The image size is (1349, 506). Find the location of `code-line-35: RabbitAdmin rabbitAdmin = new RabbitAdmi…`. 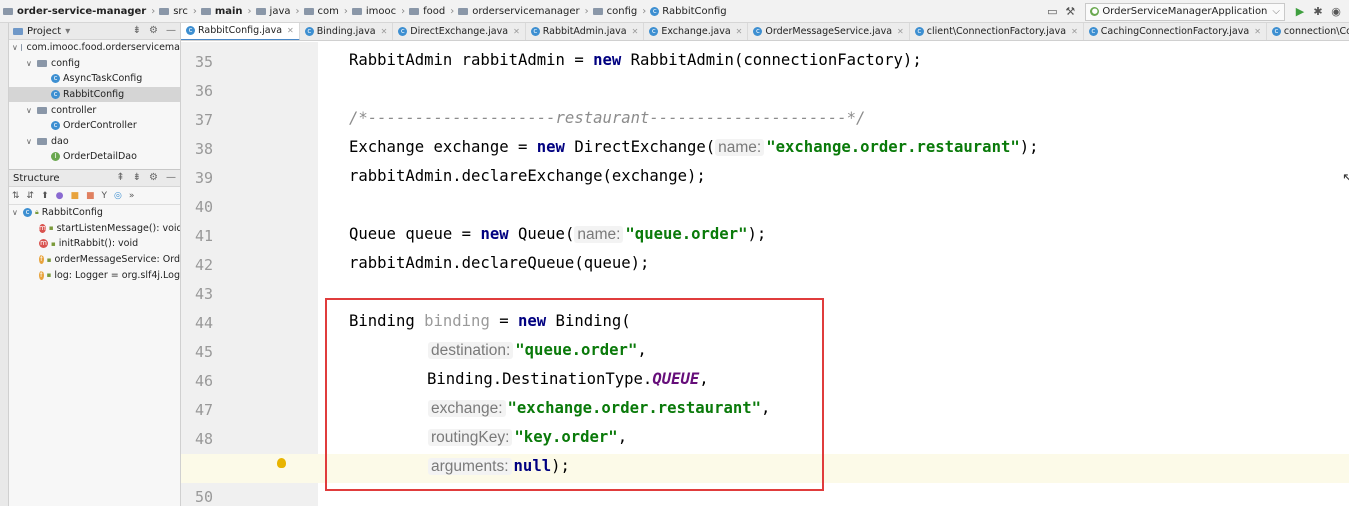

code-line-35: RabbitAdmin rabbitAdmin = new RabbitAdmi… is located at coordinates (635, 60).